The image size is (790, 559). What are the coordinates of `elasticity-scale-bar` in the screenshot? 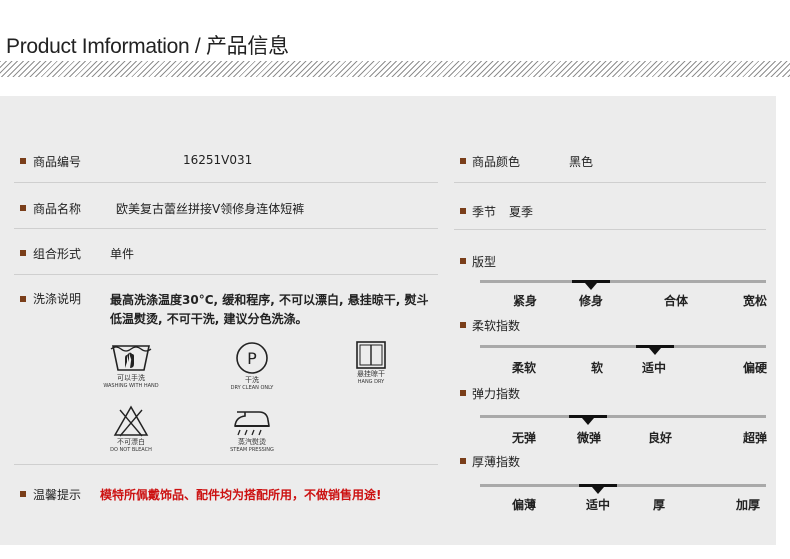 It's located at (623, 416).